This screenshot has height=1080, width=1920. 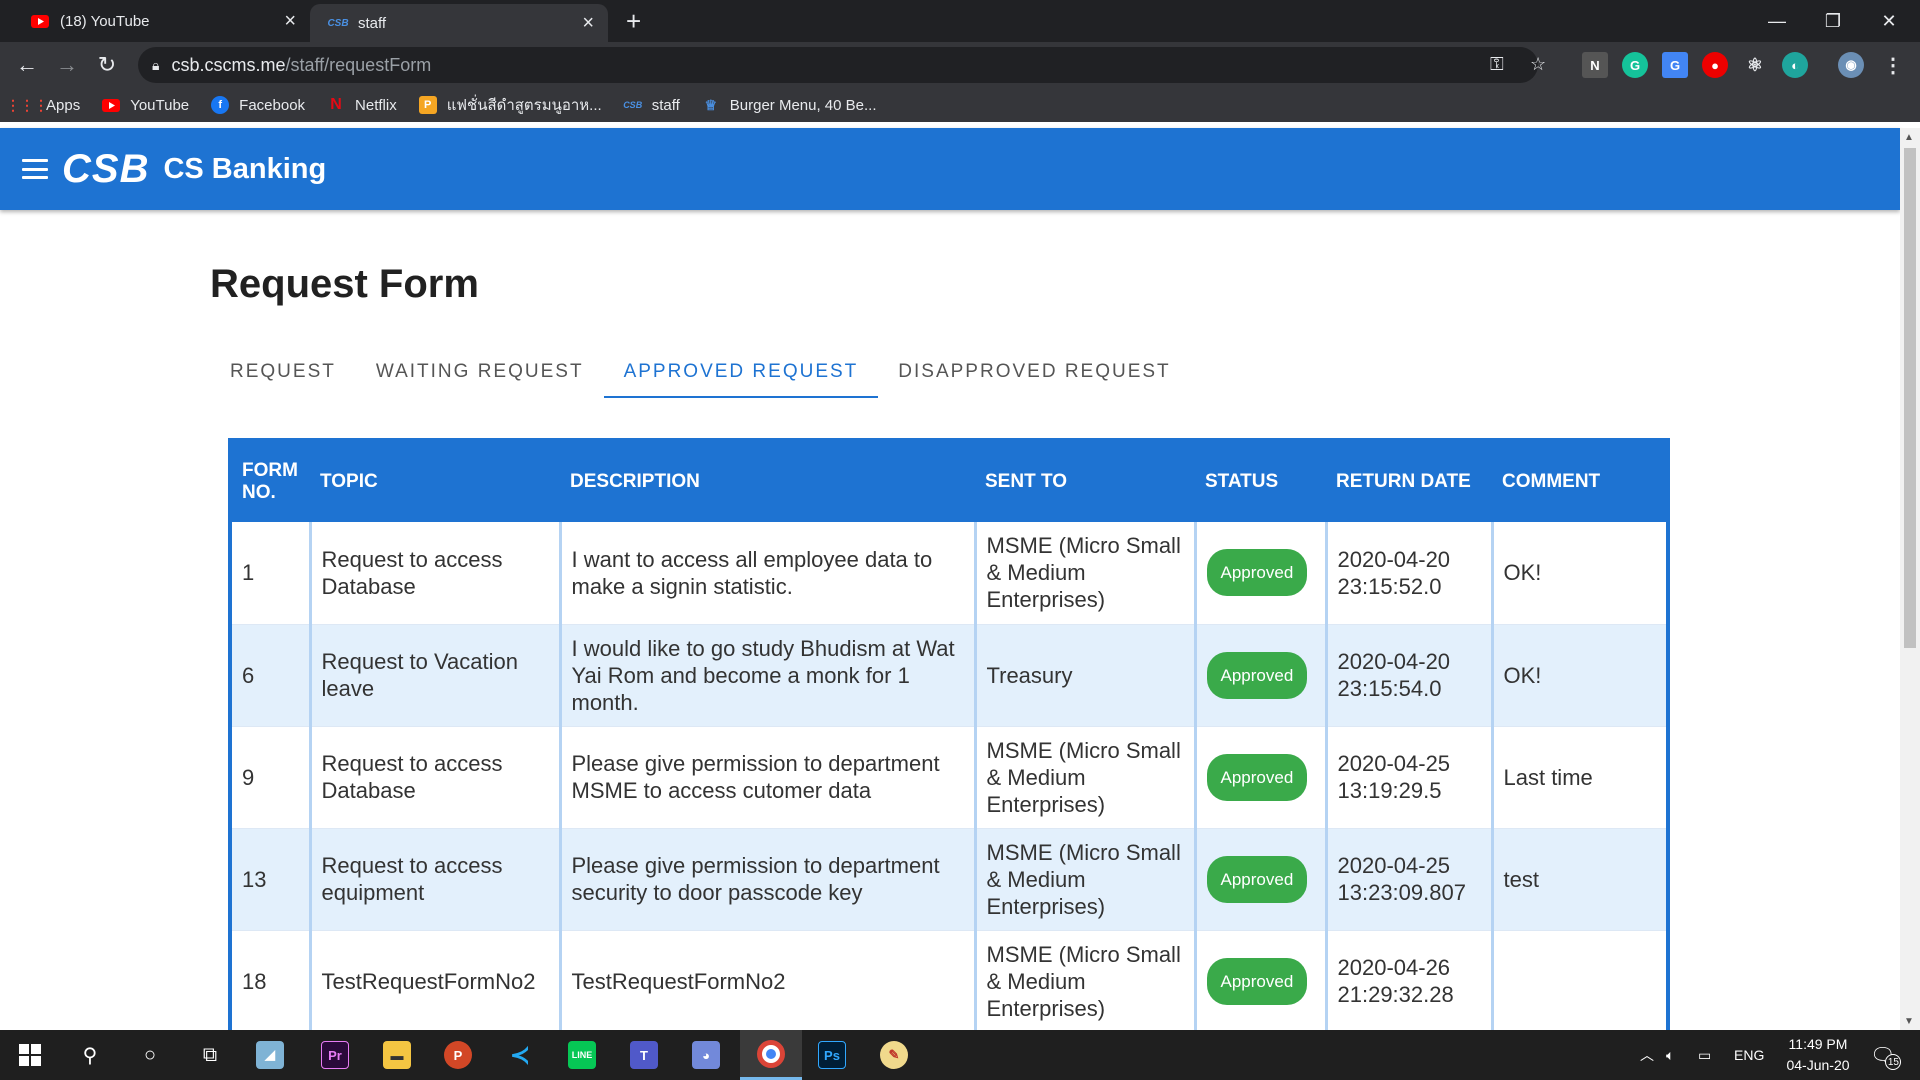 What do you see at coordinates (1909, 137) in the screenshot?
I see `scroll-up-icon: ▲` at bounding box center [1909, 137].